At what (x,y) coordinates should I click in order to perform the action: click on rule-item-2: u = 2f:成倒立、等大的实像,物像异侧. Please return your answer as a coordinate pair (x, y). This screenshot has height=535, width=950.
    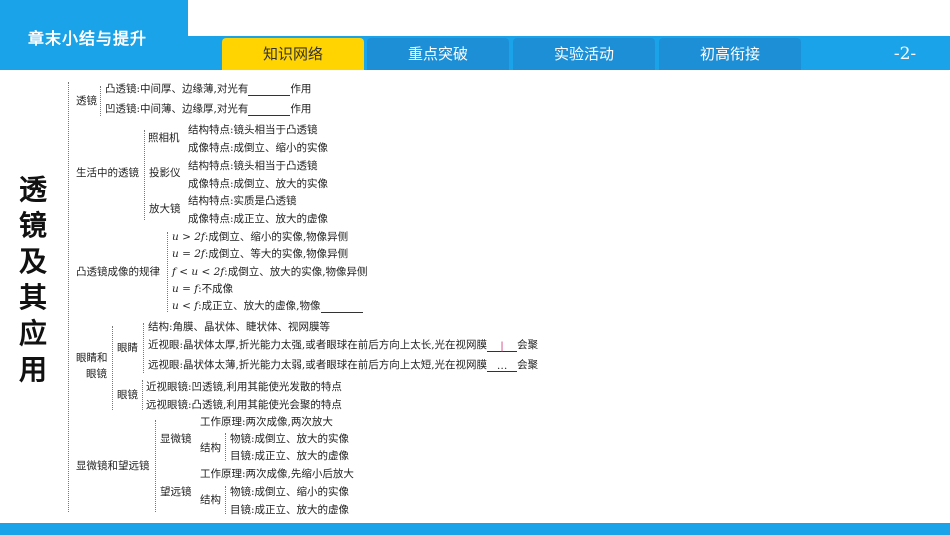
    Looking at the image, I should click on (260, 254).